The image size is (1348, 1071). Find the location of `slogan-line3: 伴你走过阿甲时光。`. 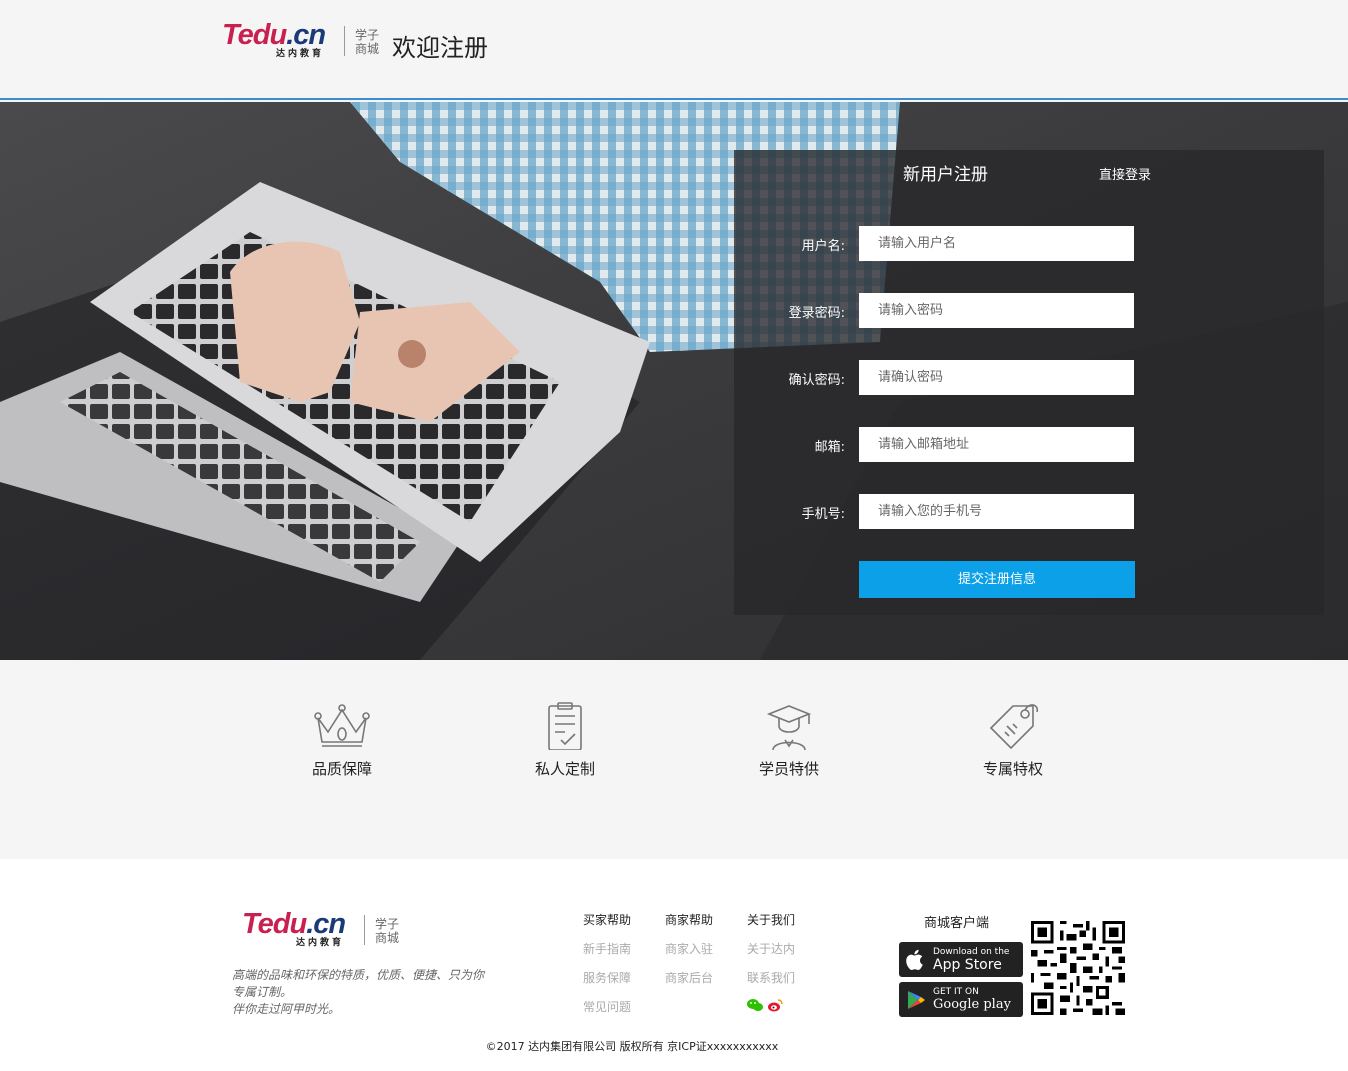

slogan-line3: 伴你走过阿甲时光。 is located at coordinates (286, 1009).